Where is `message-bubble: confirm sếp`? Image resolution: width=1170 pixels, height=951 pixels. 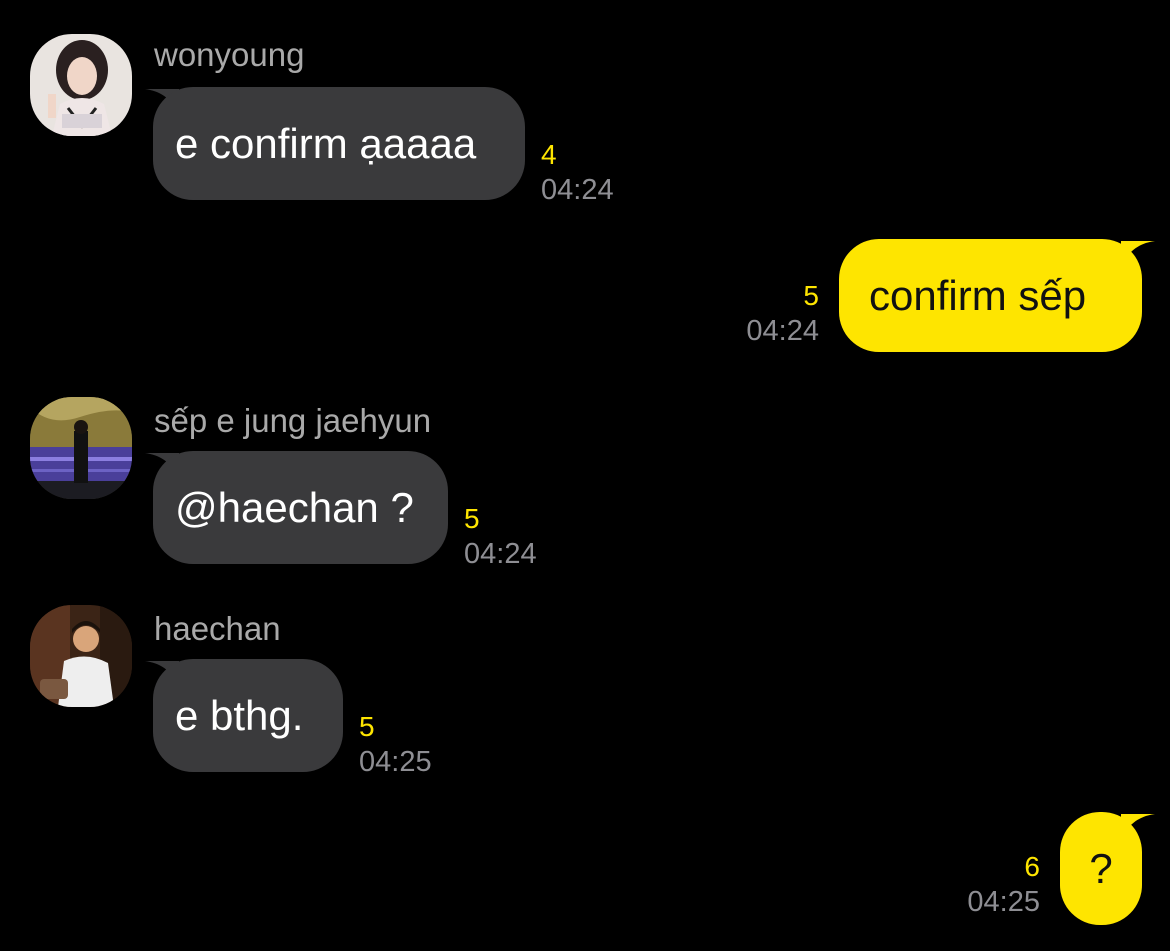
message-bubble: confirm sếp is located at coordinates (990, 295).